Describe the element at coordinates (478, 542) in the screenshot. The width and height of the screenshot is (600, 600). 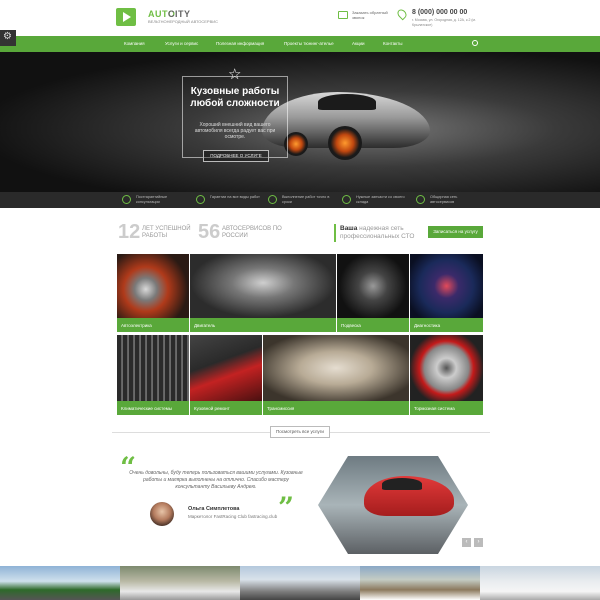
I see `next-arrow-button: ›` at that location.